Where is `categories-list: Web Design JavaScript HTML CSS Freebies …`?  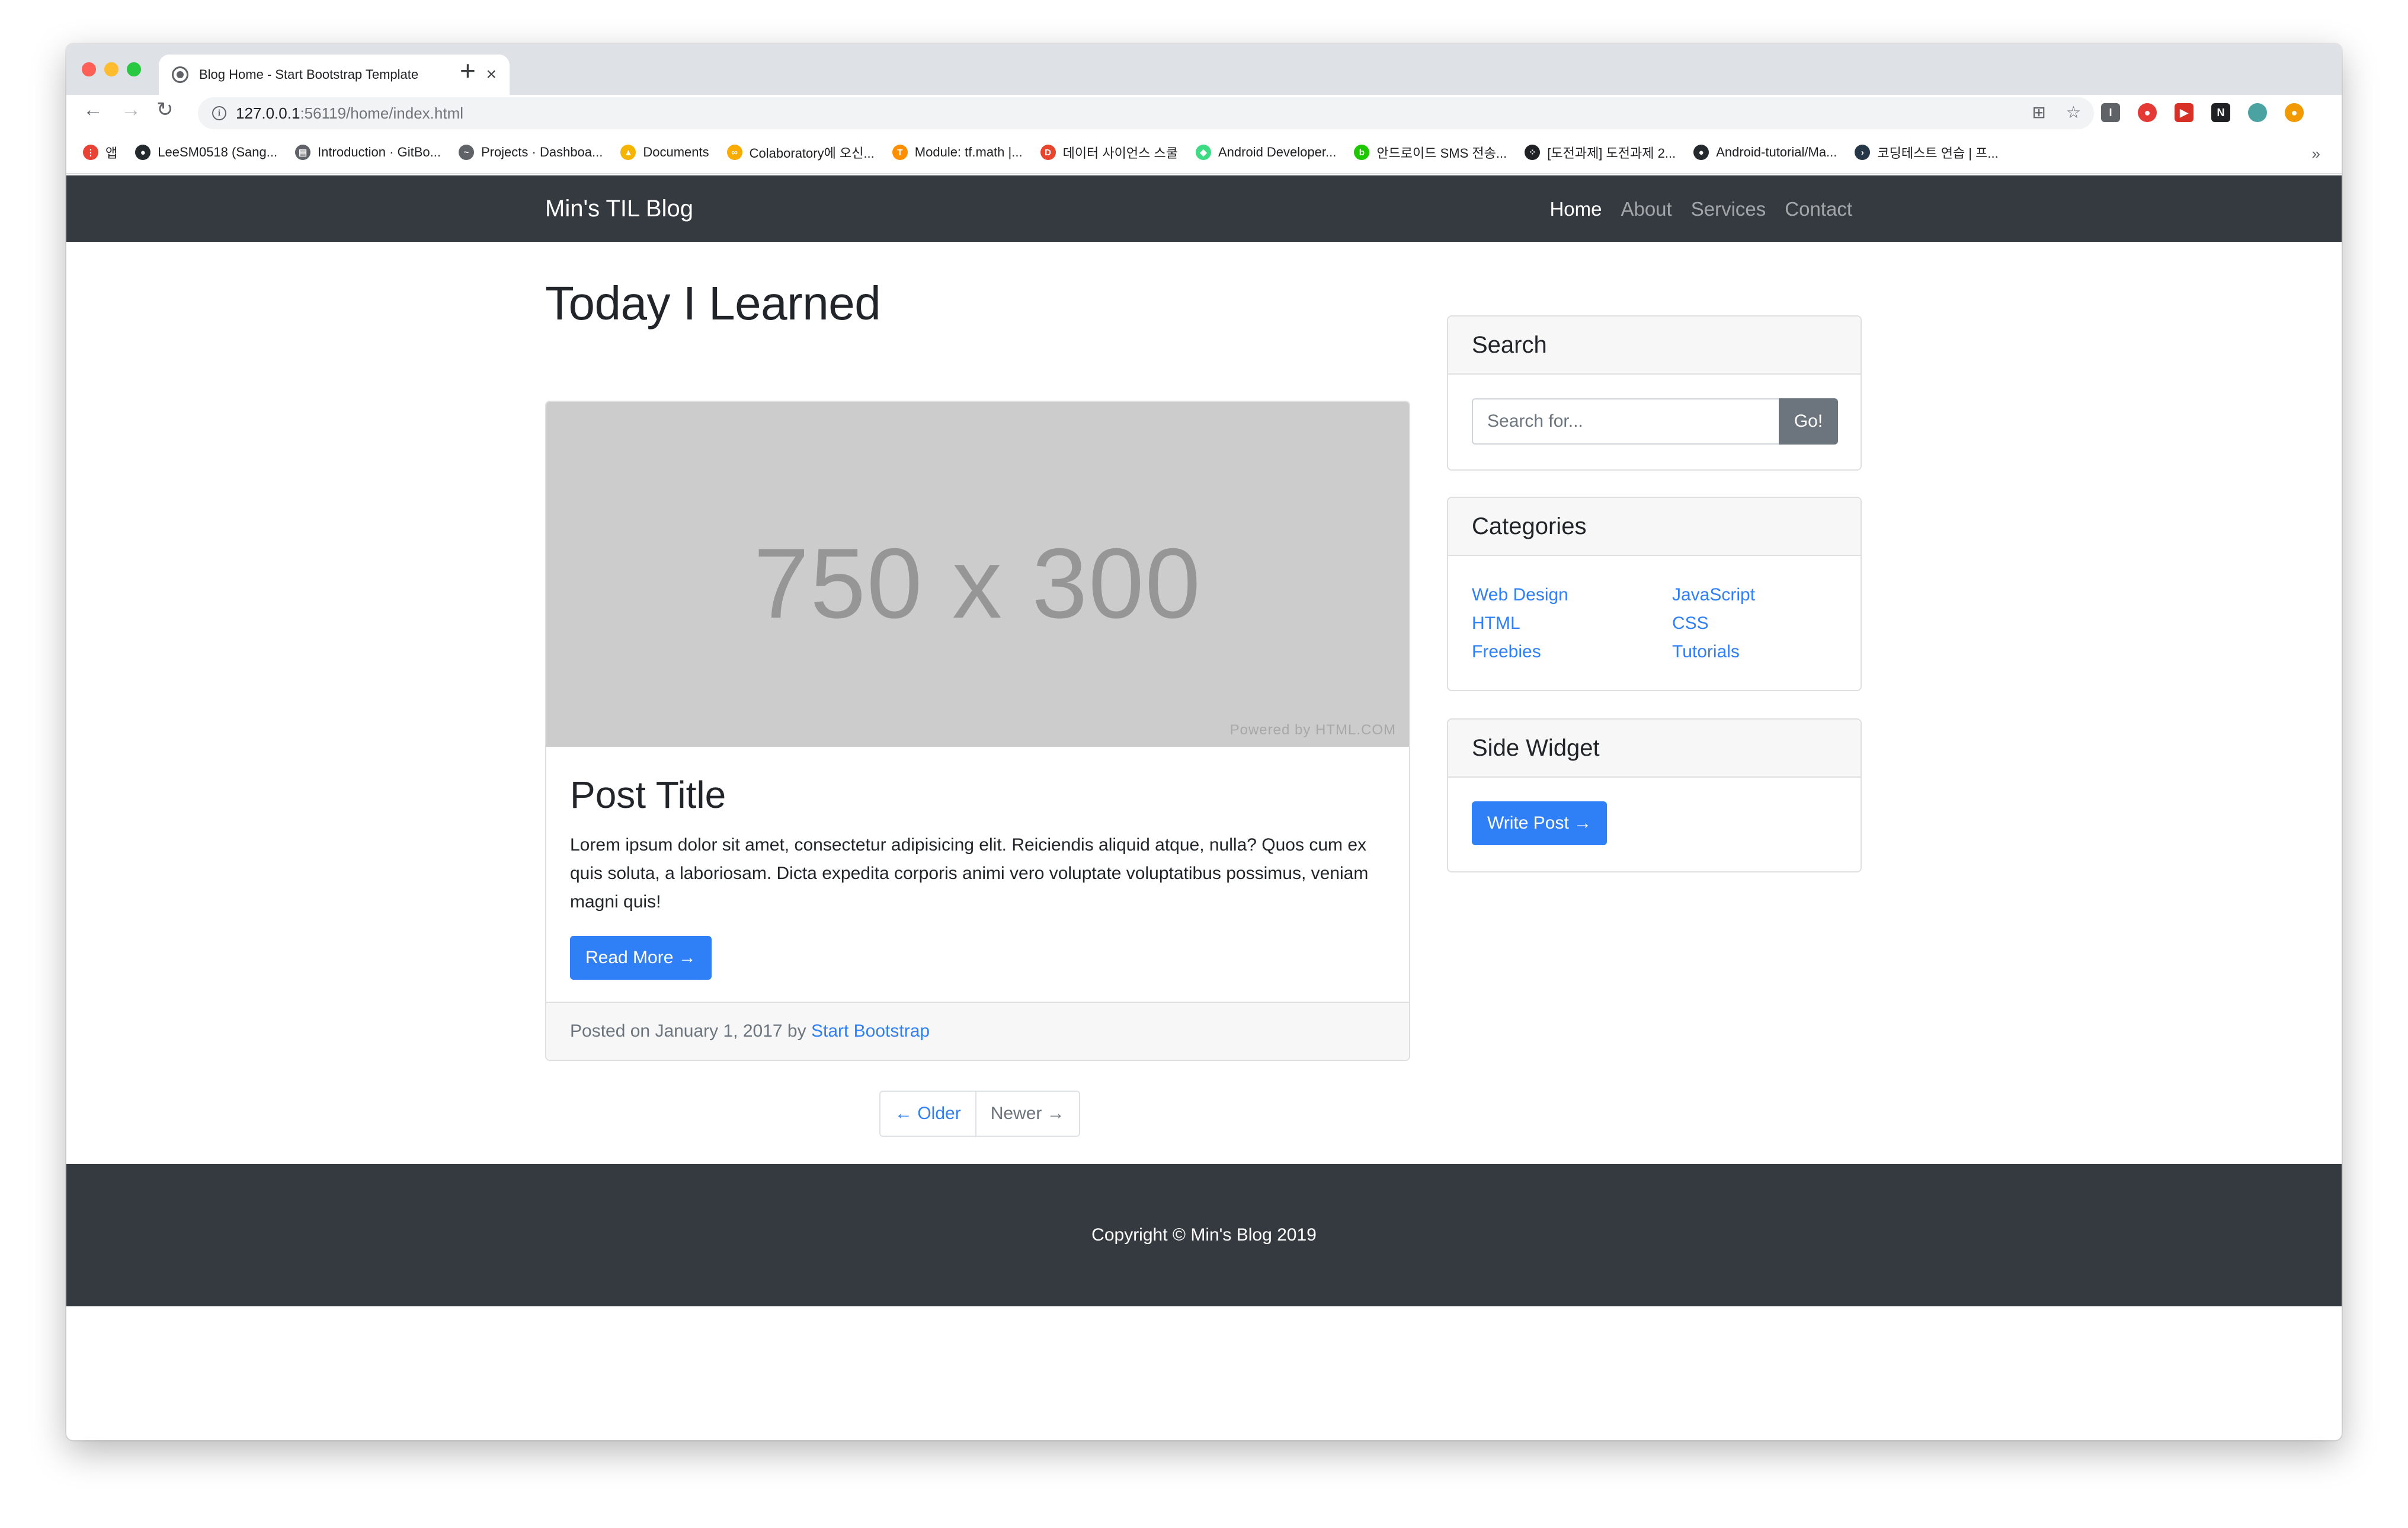 categories-list: Web Design JavaScript HTML CSS Freebies … is located at coordinates (1661, 623).